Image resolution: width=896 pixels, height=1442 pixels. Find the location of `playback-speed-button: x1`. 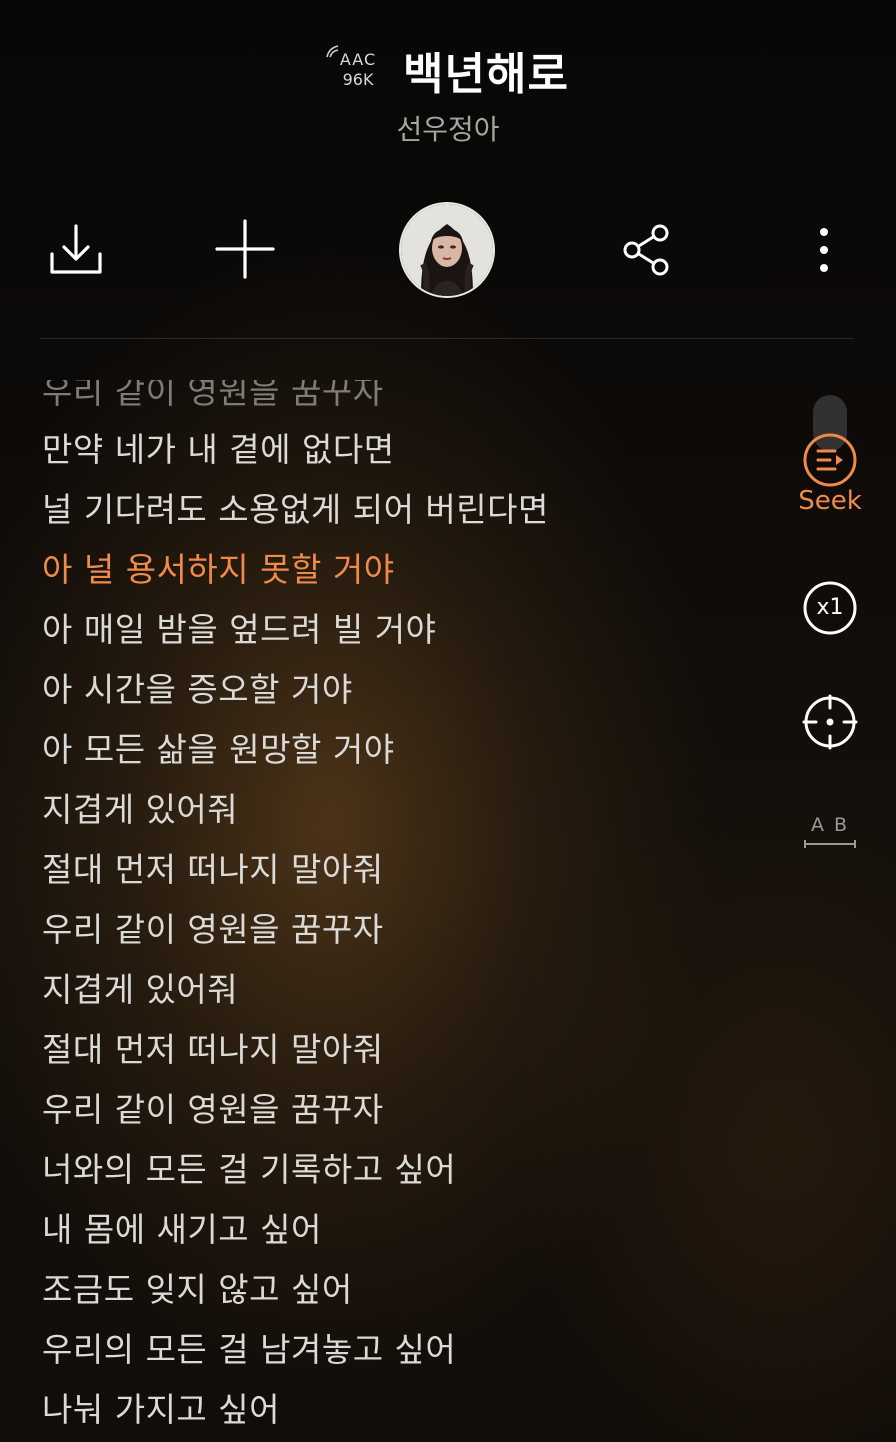

playback-speed-button: x1 is located at coordinates (830, 608).